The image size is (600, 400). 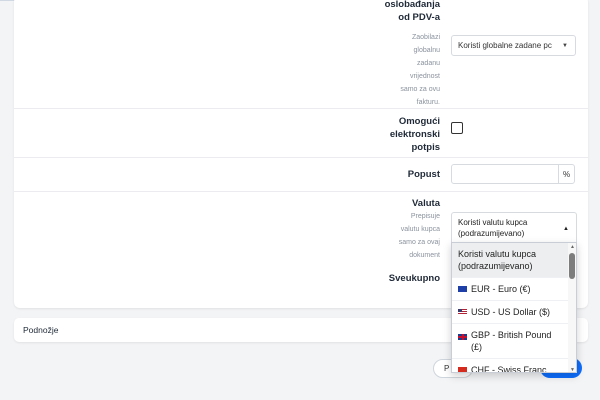 I want to click on option-label: (podrazumijevano), so click(x=495, y=266).